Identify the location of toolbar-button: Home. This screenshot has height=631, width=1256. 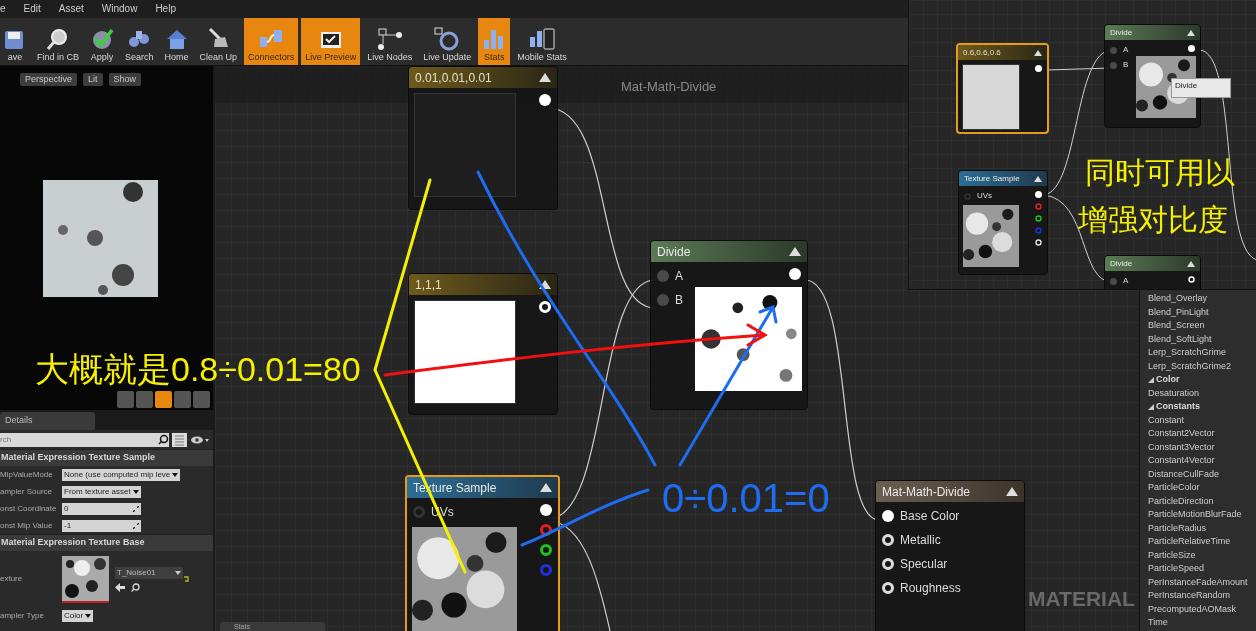
(176, 41).